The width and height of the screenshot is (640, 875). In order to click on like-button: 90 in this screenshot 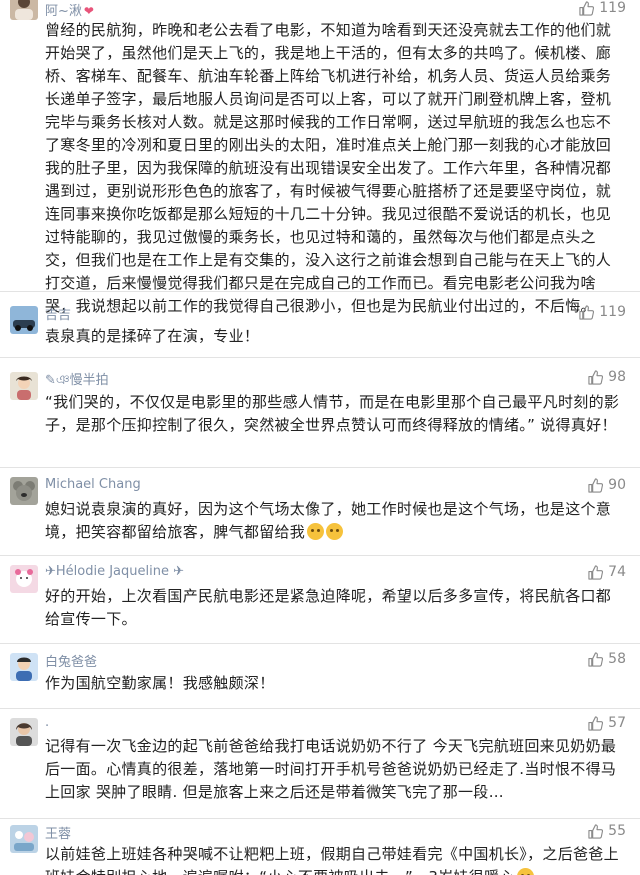, I will do `click(607, 485)`.